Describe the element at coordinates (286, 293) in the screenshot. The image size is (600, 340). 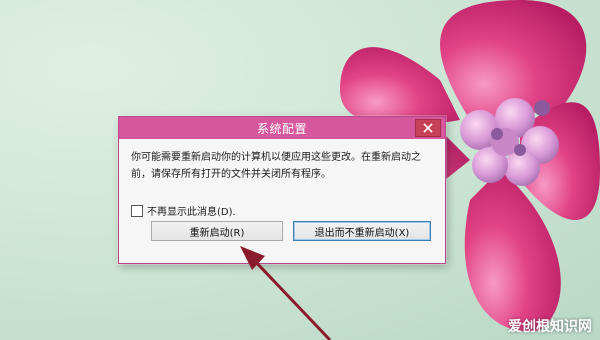
I see `arrow-annotation` at that location.